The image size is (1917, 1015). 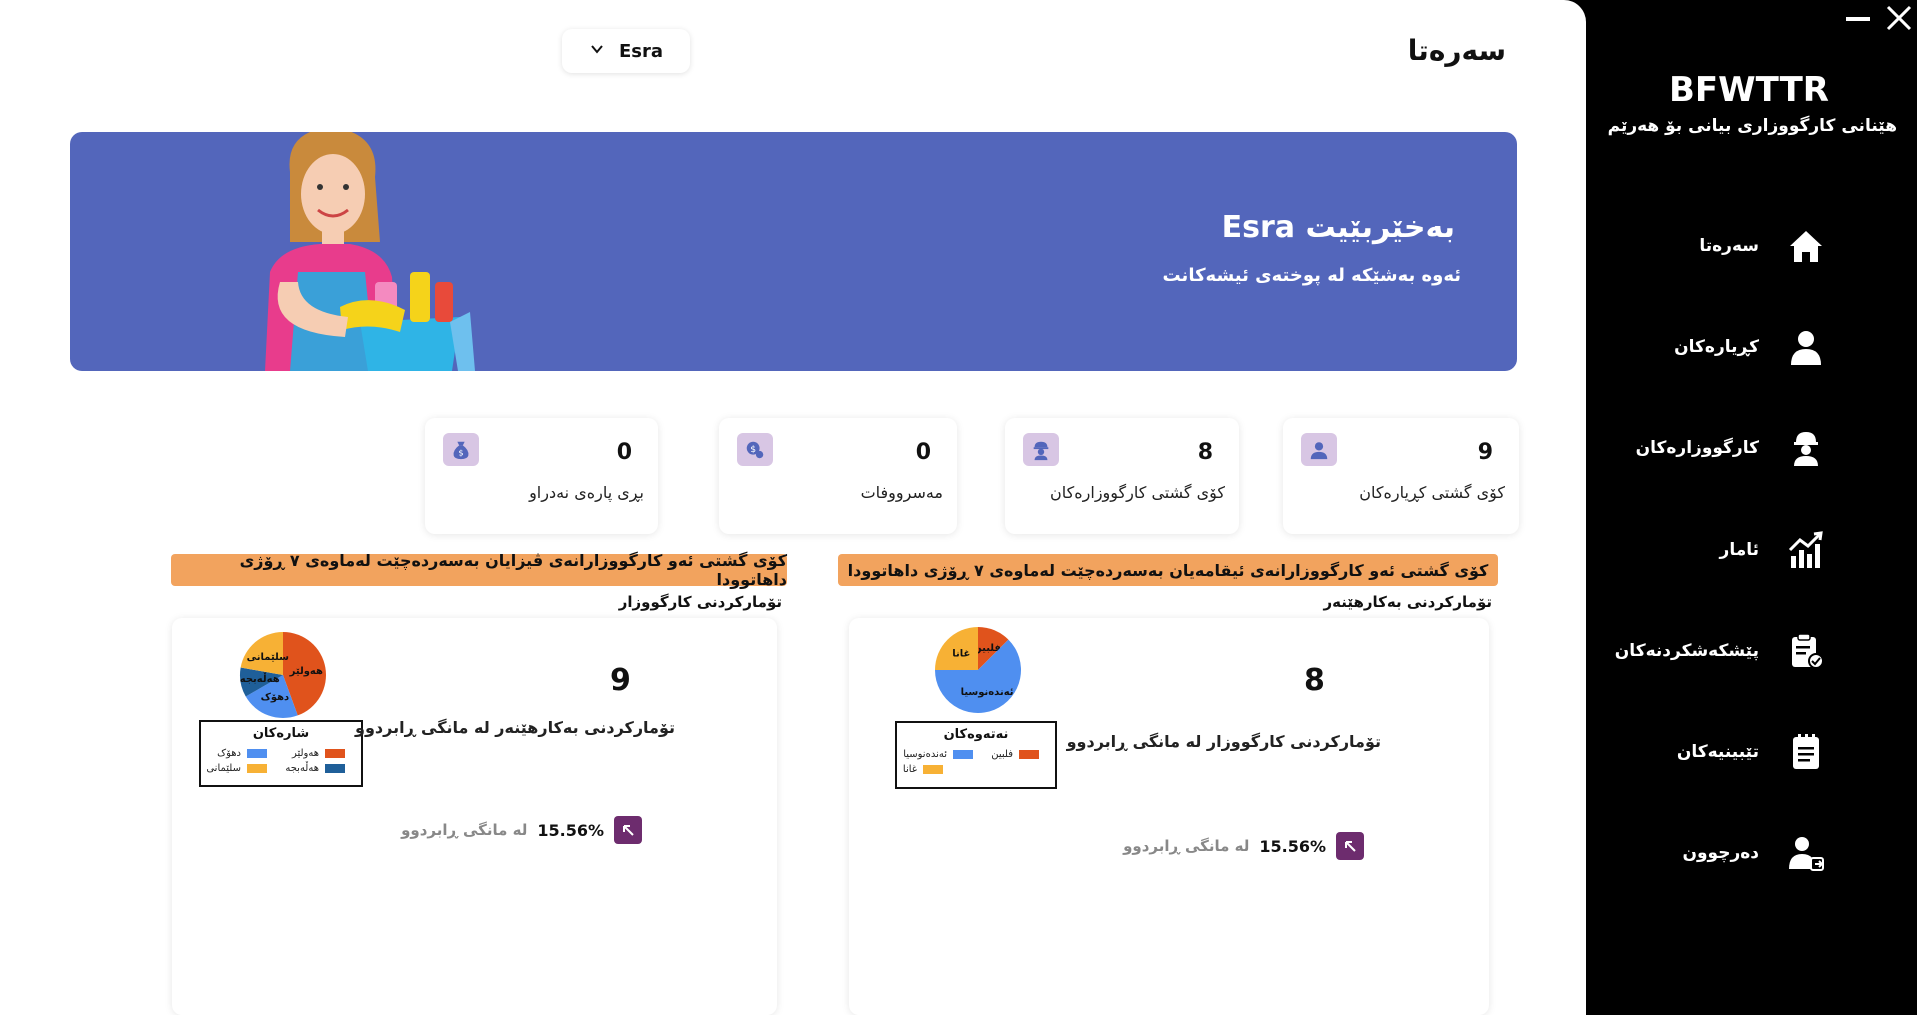 I want to click on chevron-down-icon, so click(x=597, y=51).